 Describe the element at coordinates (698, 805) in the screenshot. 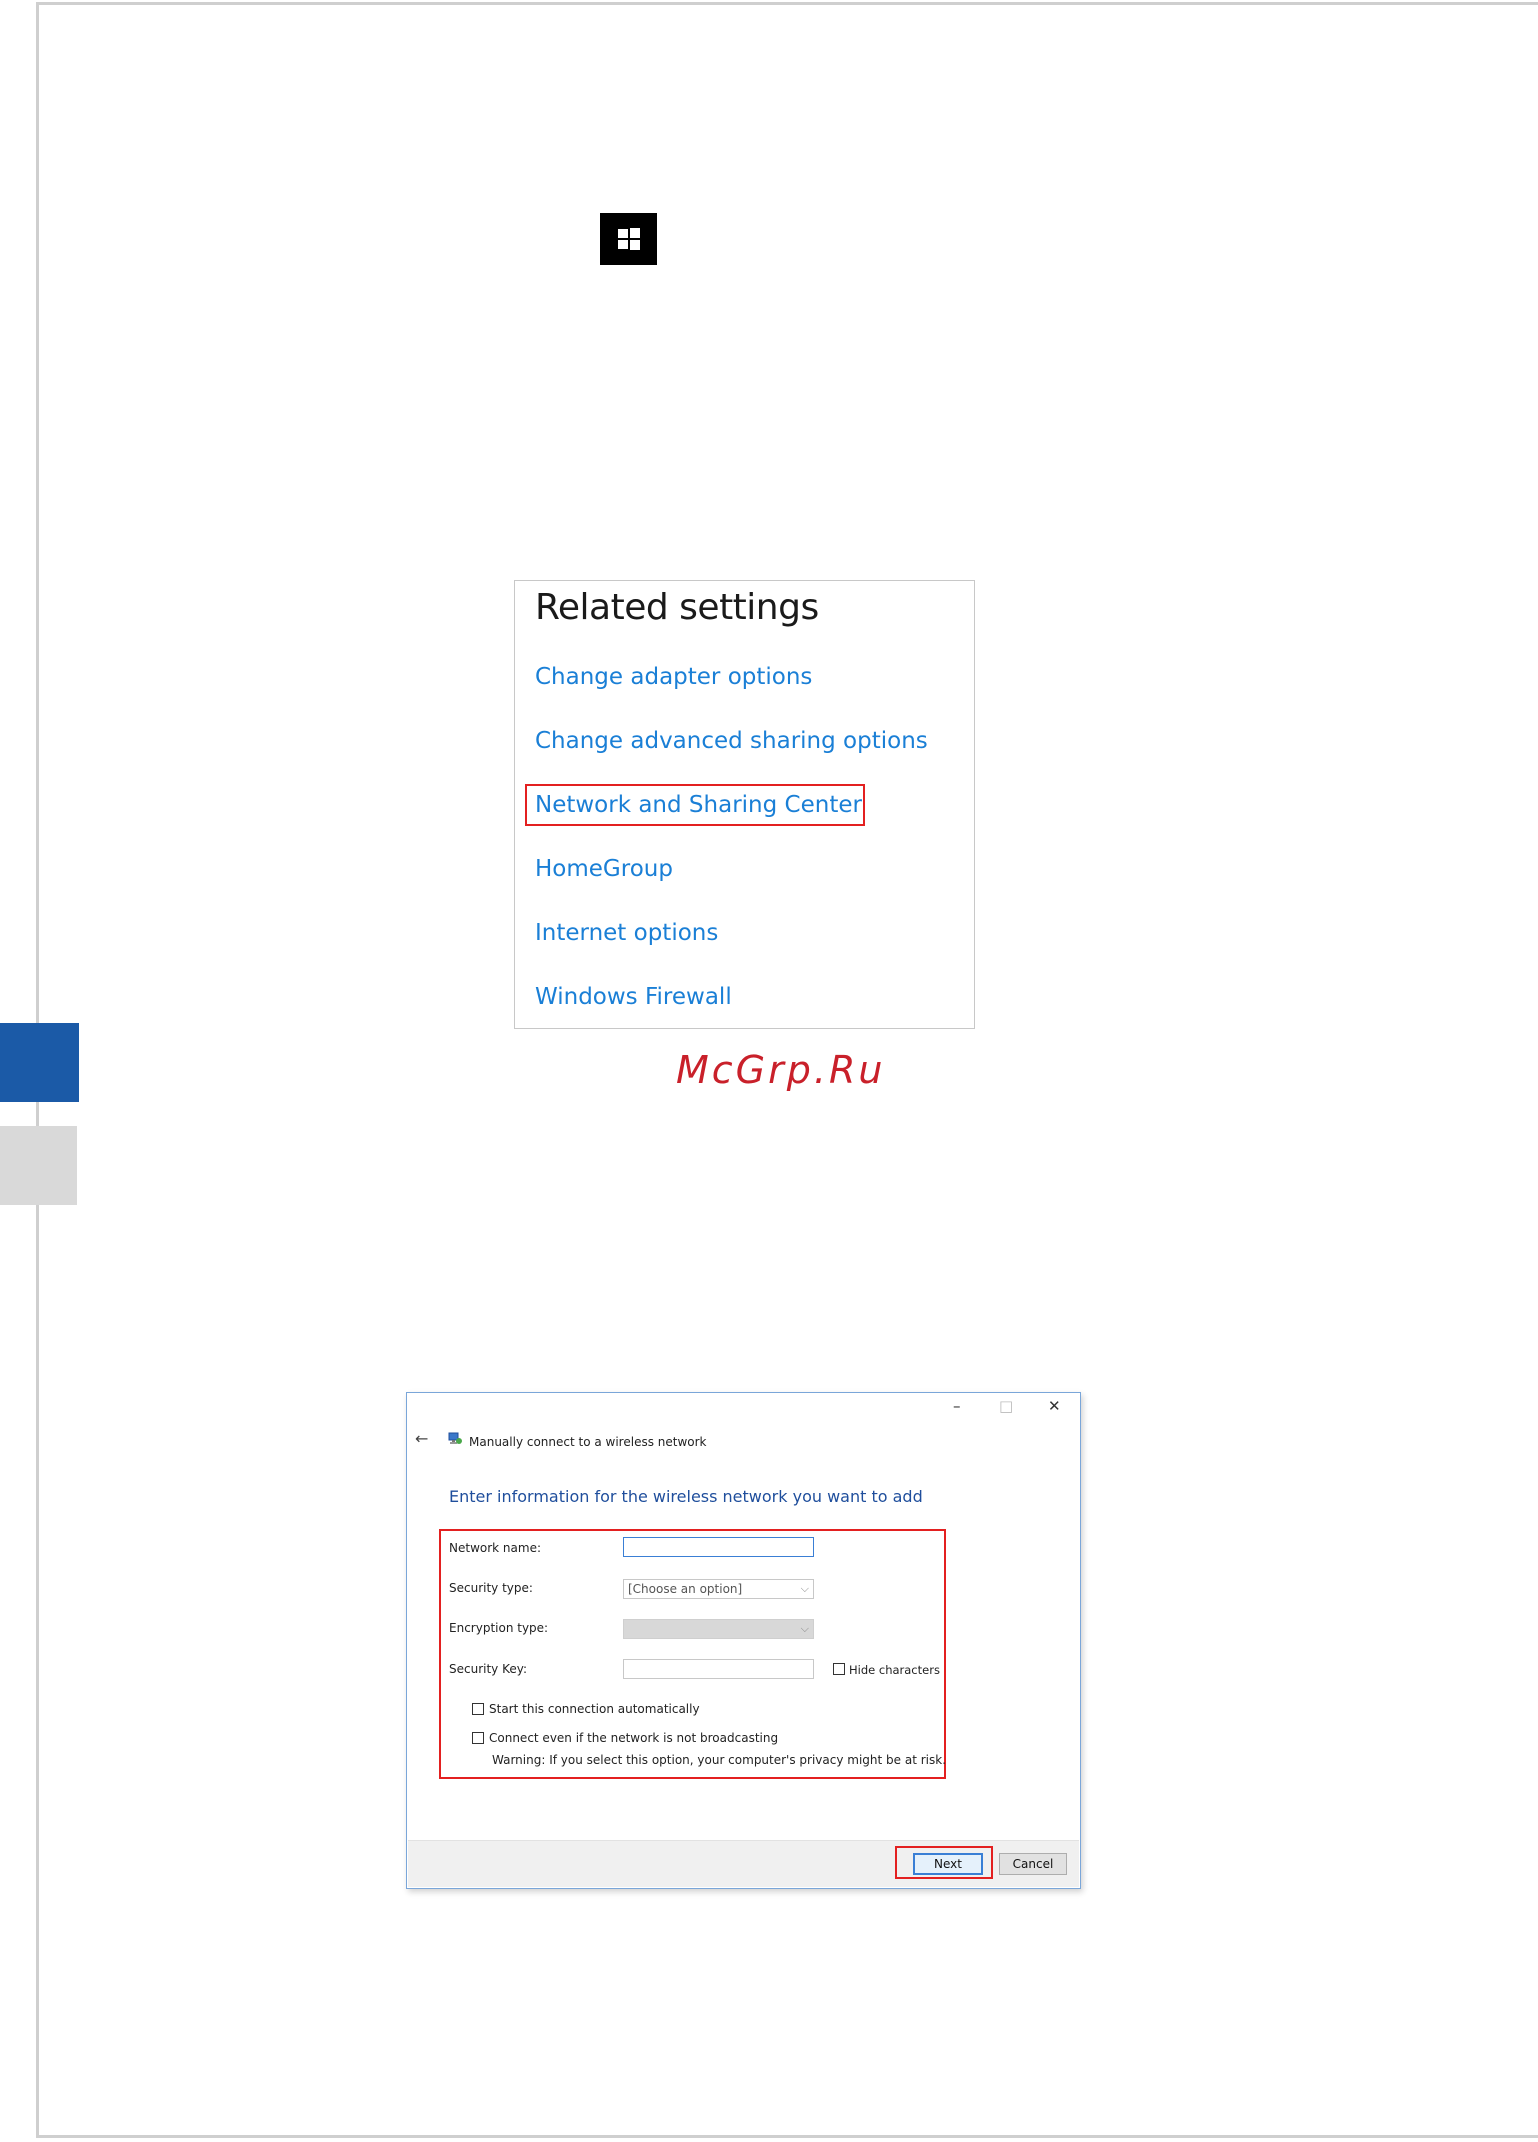

I see `link-network-and-sharing-center: Network and Sharing Center` at that location.